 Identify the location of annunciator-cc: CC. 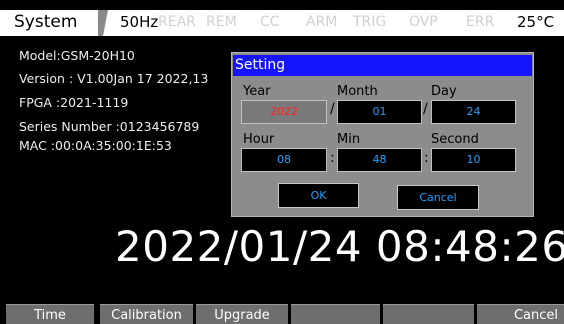
(270, 22).